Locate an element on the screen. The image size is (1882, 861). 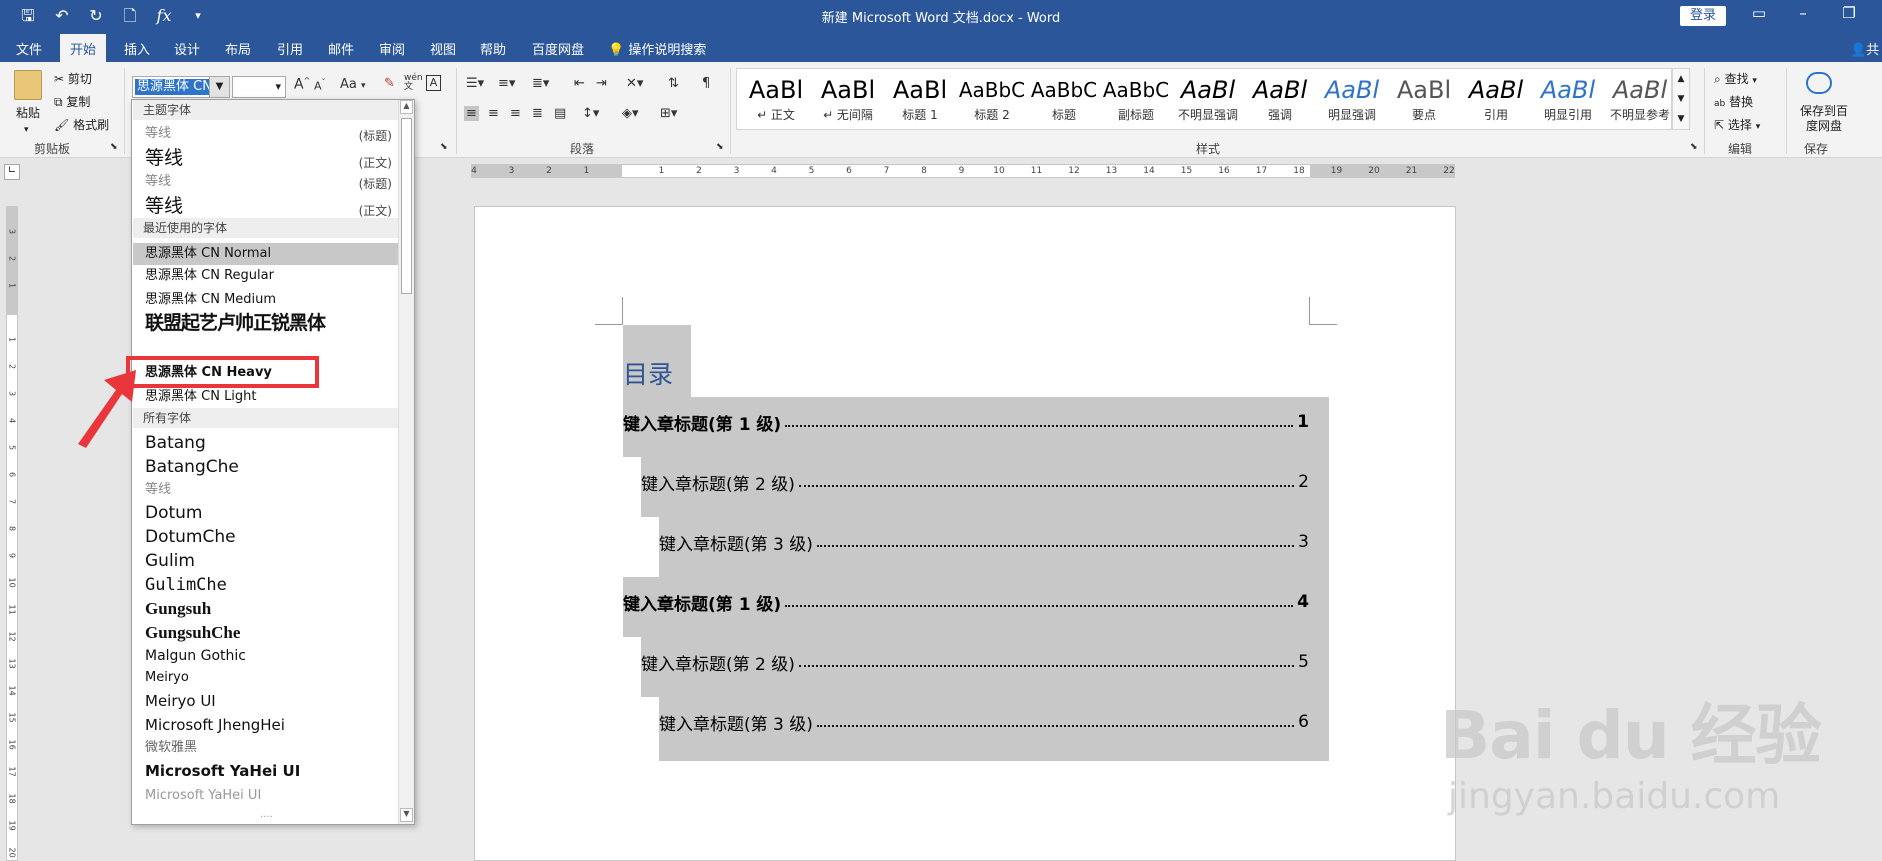
font-option: Microsoft JhengHei is located at coordinates (265, 725).